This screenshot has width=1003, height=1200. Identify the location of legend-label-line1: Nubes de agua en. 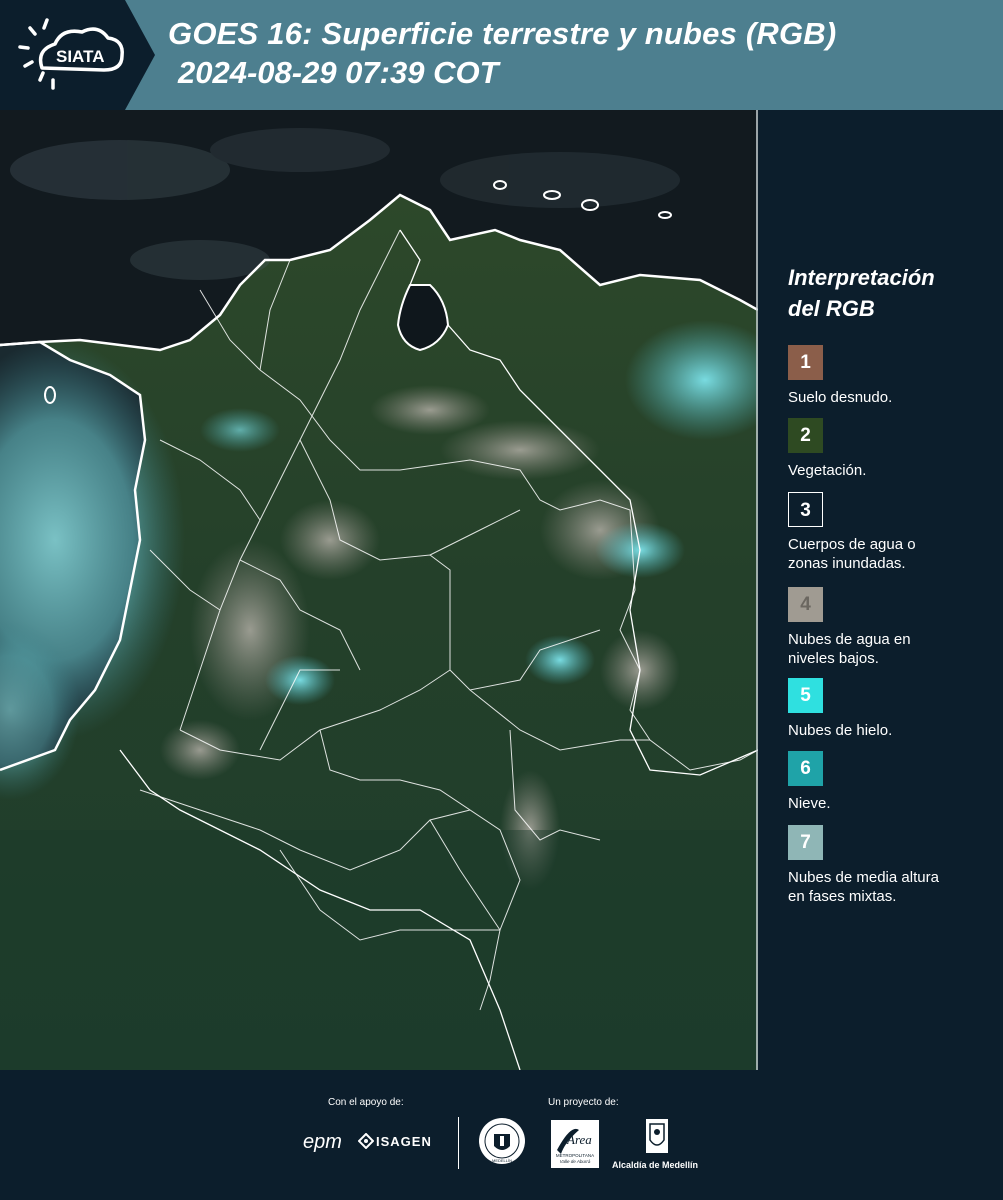
(849, 639).